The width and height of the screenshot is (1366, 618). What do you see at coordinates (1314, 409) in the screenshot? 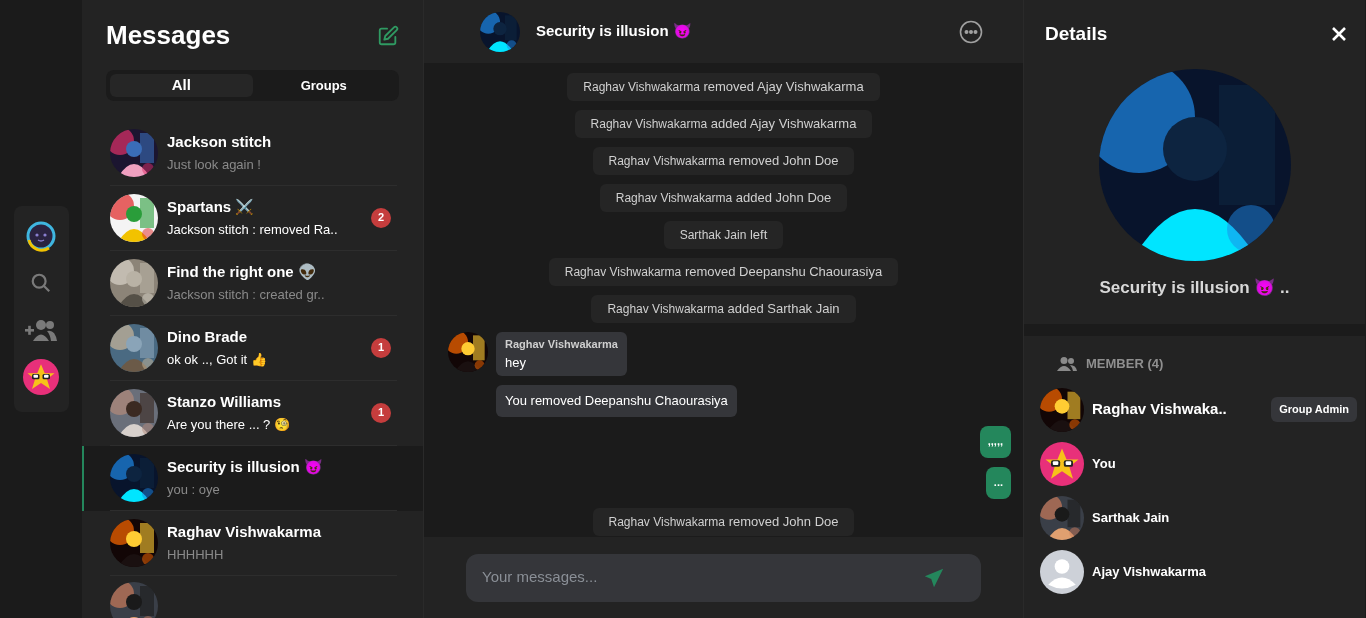
I see `admin-badge: Group Admin` at bounding box center [1314, 409].